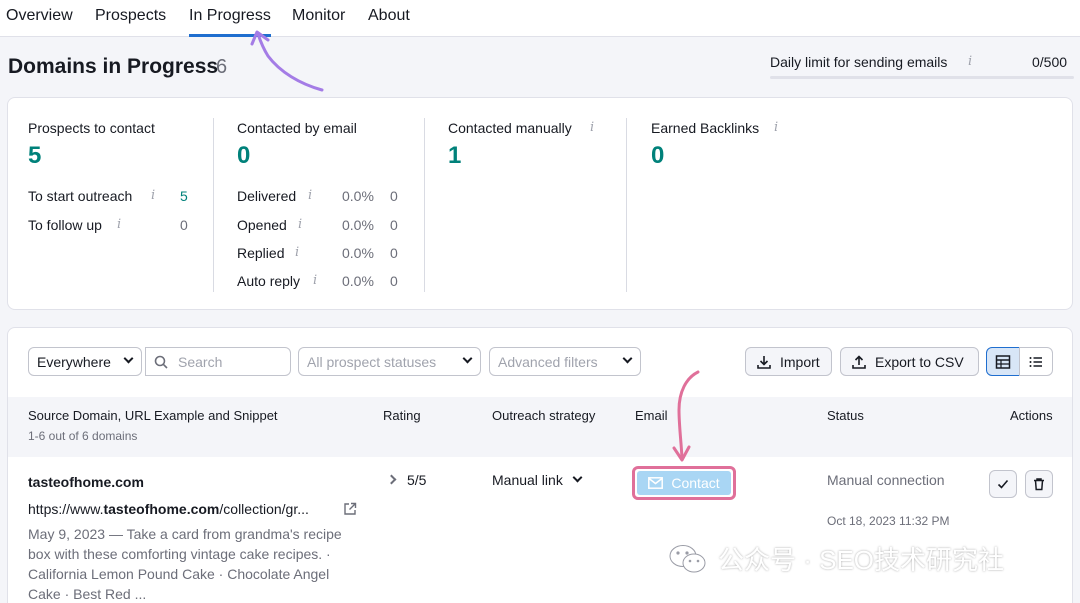  I want to click on watermark: 公众号 · SEO技术研究社, so click(836, 558).